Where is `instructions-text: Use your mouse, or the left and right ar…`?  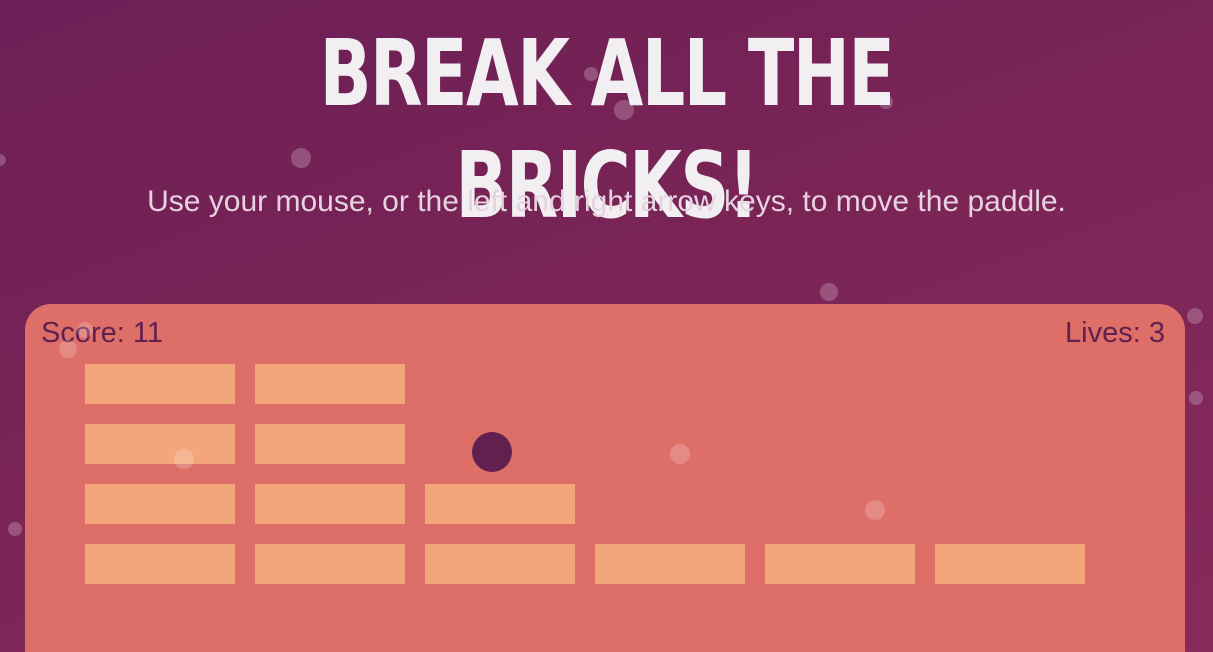
instructions-text: Use your mouse, or the left and right ar… is located at coordinates (606, 201).